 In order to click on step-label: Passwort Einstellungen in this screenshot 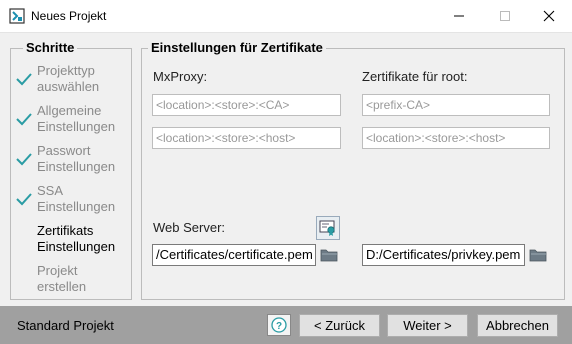, I will do `click(76, 158)`.